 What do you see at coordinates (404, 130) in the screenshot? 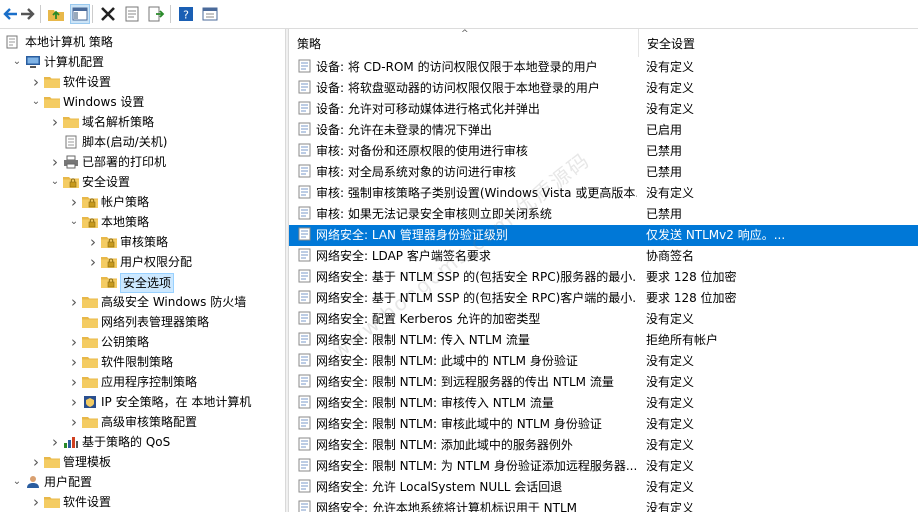
I see `policy-name: 设备: 允许在未登录的情况下弹出` at bounding box center [404, 130].